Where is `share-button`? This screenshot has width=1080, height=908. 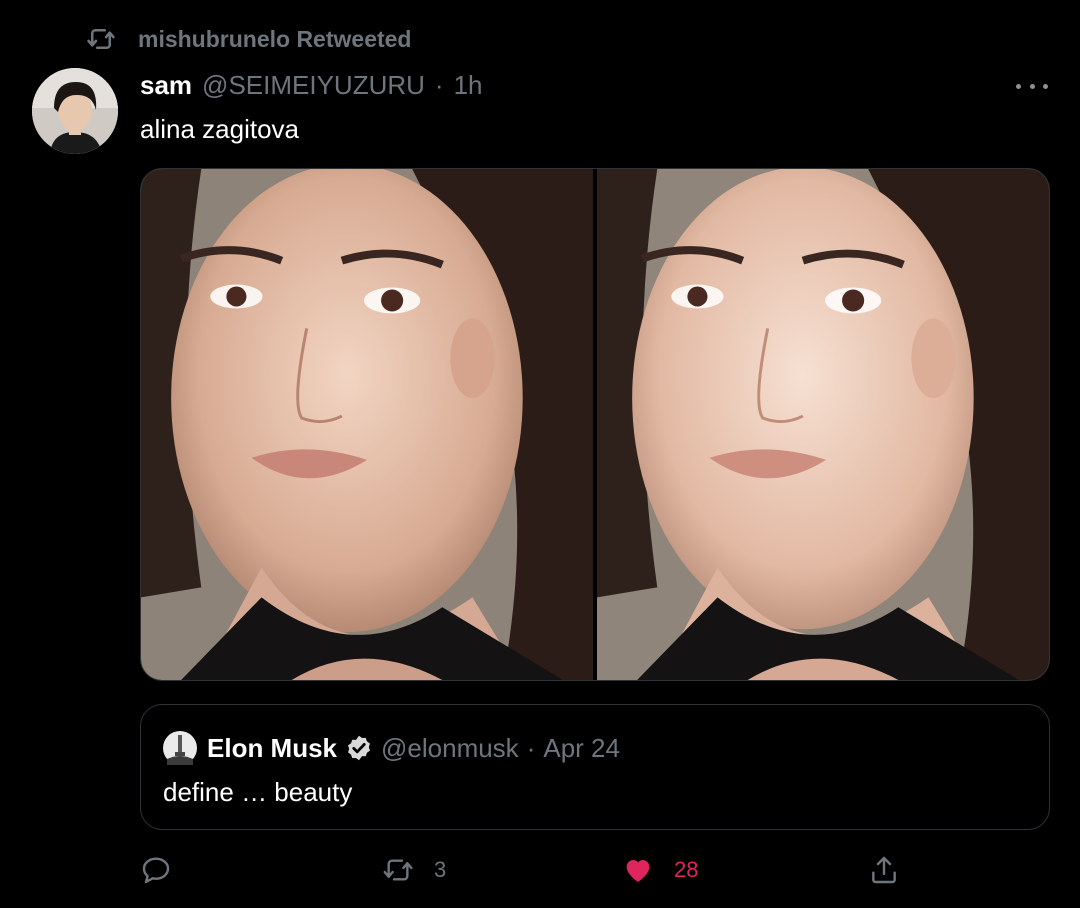
share-button is located at coordinates (884, 870).